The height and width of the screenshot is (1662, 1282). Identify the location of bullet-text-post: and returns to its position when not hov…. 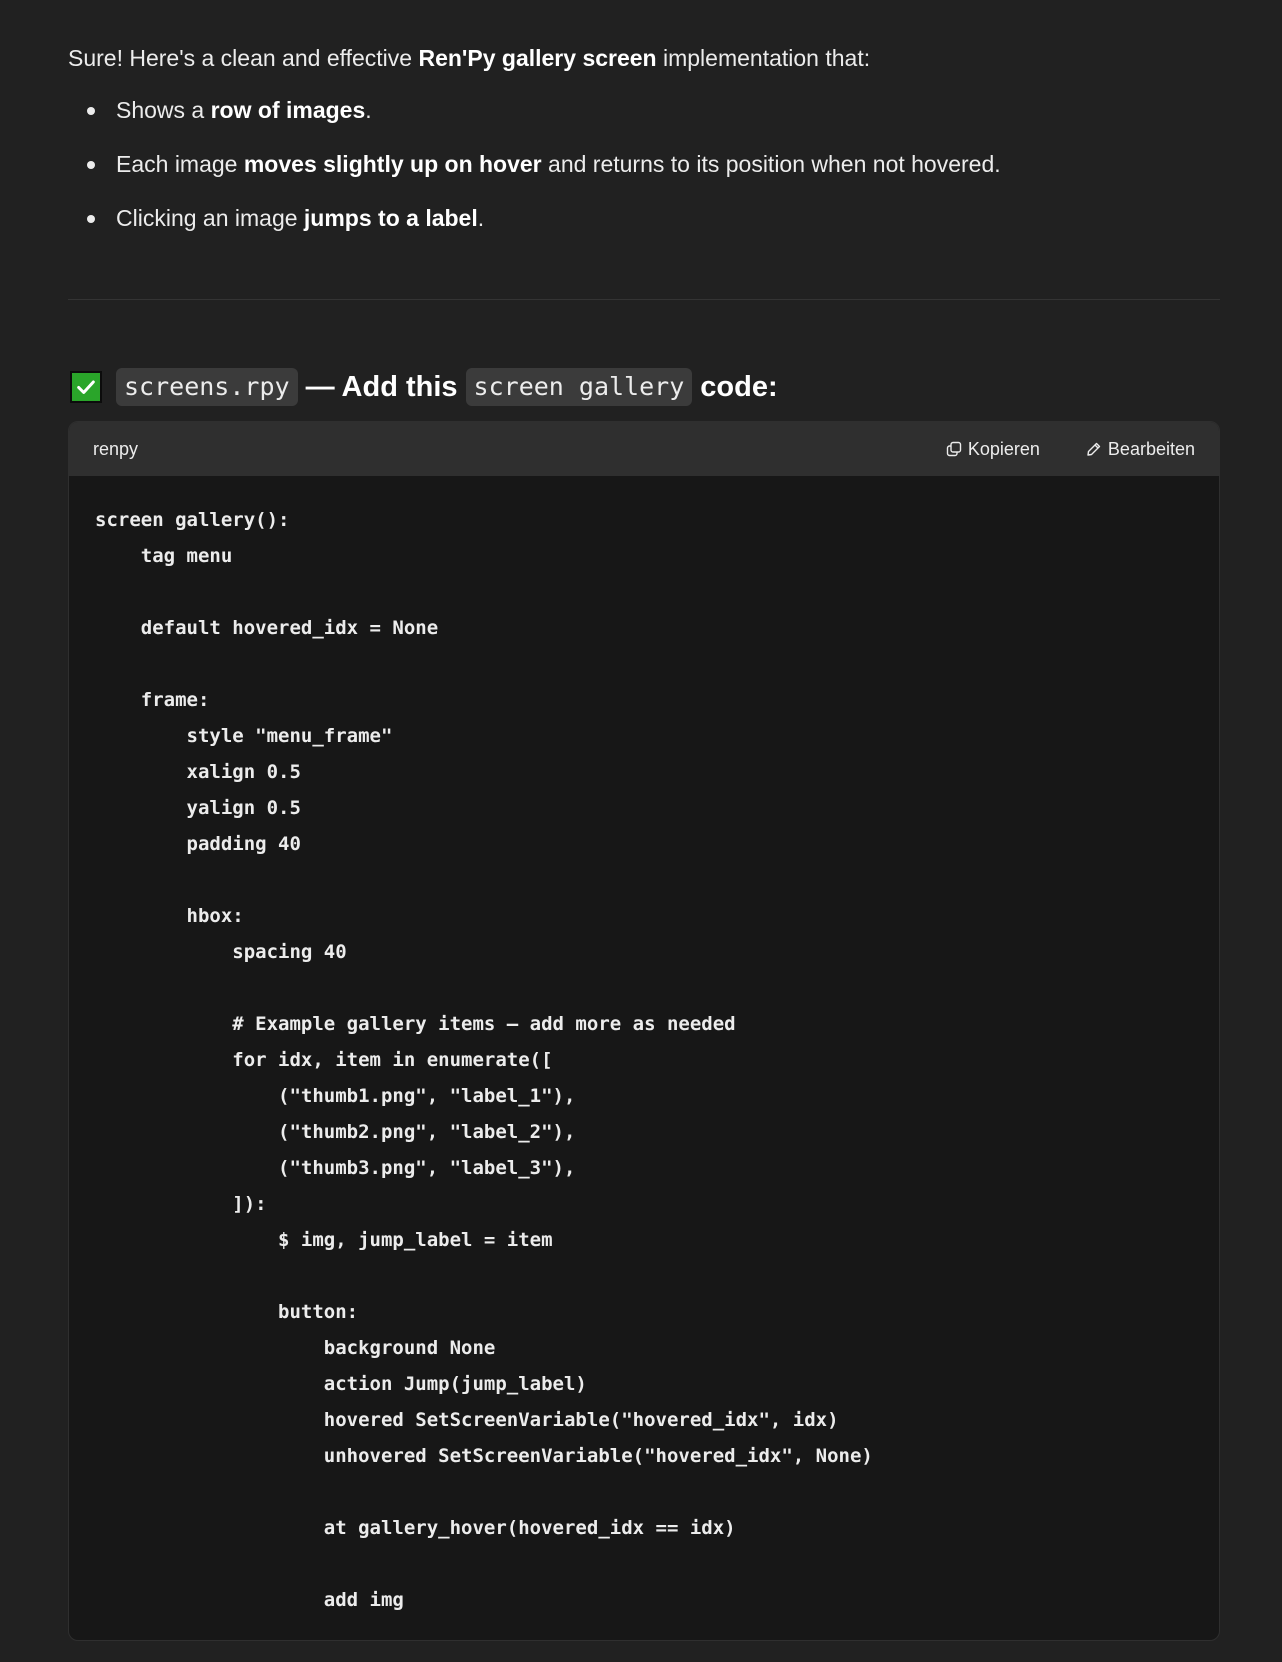
(771, 164).